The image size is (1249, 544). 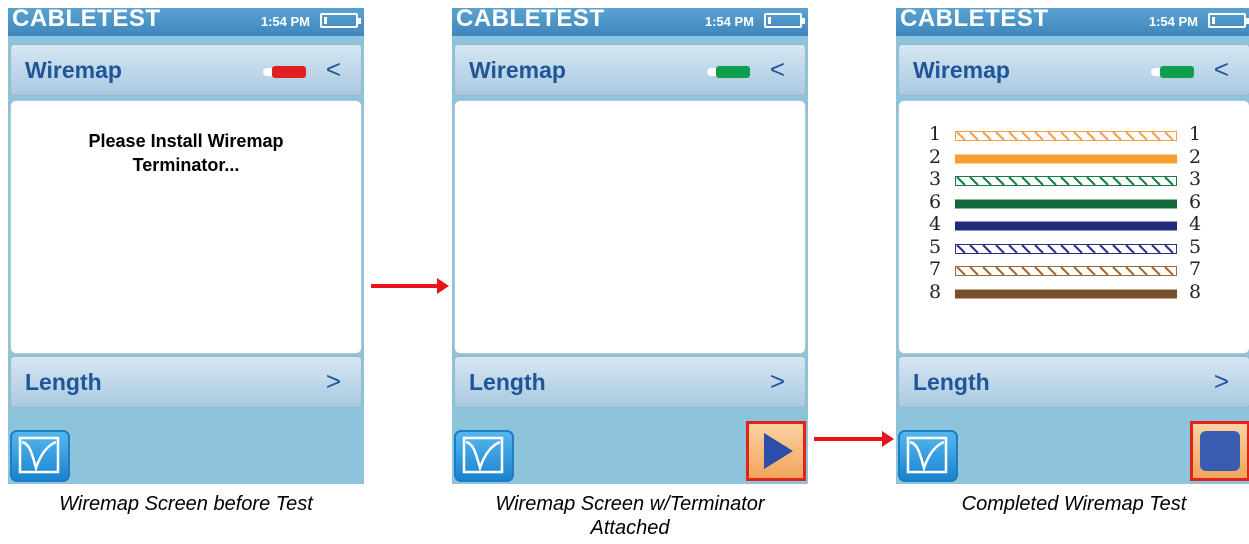 I want to click on wire-row: 88, so click(x=1074, y=292).